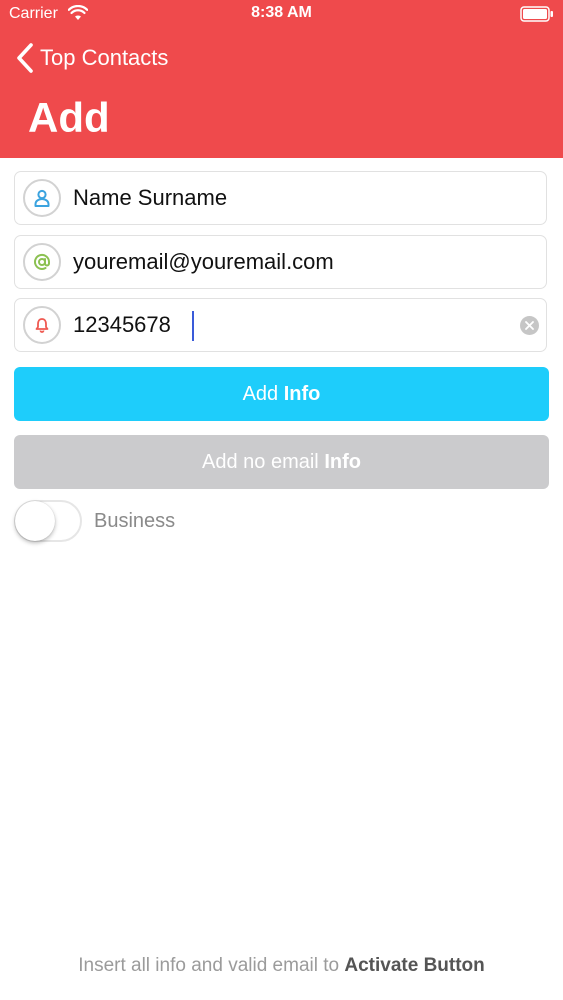 The width and height of the screenshot is (563, 1000). What do you see at coordinates (260, 461) in the screenshot?
I see `add-no-email-info-button-prefix: Add no email` at bounding box center [260, 461].